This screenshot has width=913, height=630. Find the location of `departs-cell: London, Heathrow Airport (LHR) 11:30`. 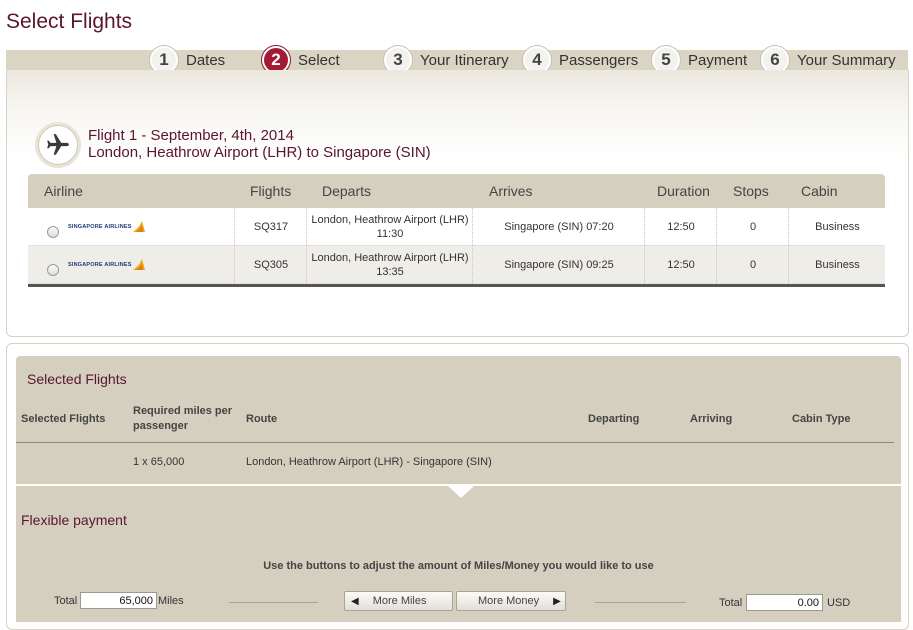

departs-cell: London, Heathrow Airport (LHR) 11:30 is located at coordinates (389, 226).